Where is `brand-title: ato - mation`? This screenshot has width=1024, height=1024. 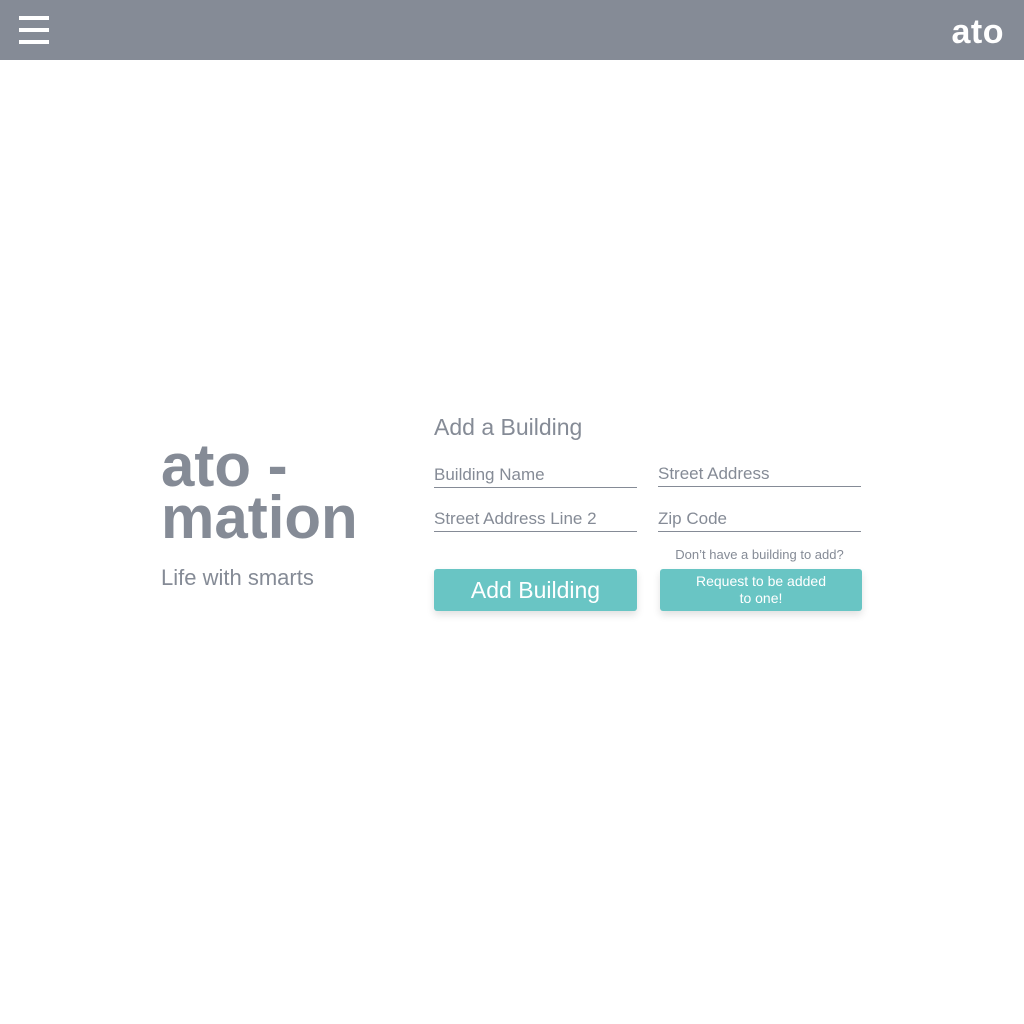
brand-title: ato - mation is located at coordinates (259, 493).